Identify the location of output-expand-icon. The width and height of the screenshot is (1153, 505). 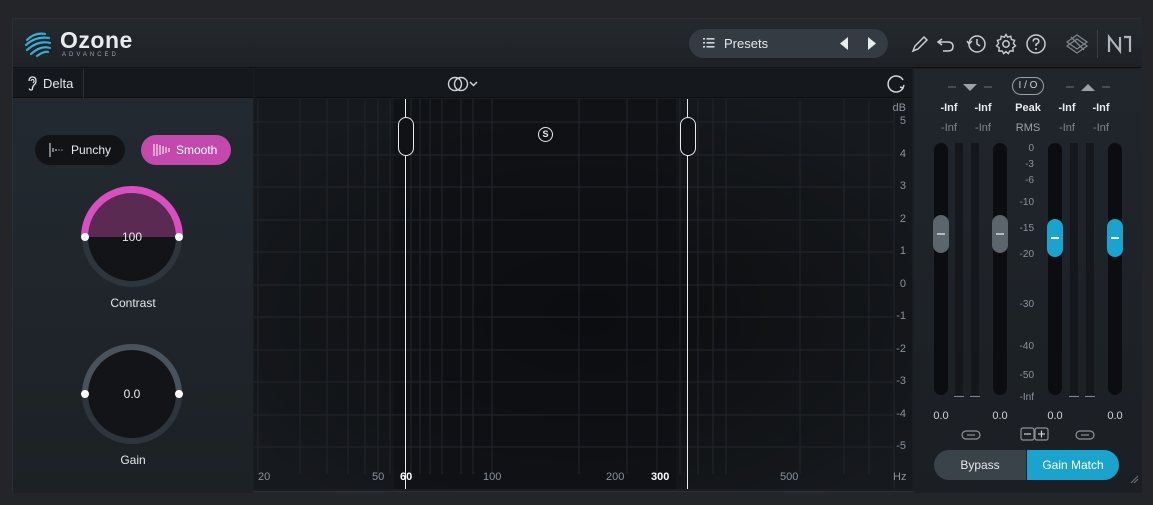
(1088, 87).